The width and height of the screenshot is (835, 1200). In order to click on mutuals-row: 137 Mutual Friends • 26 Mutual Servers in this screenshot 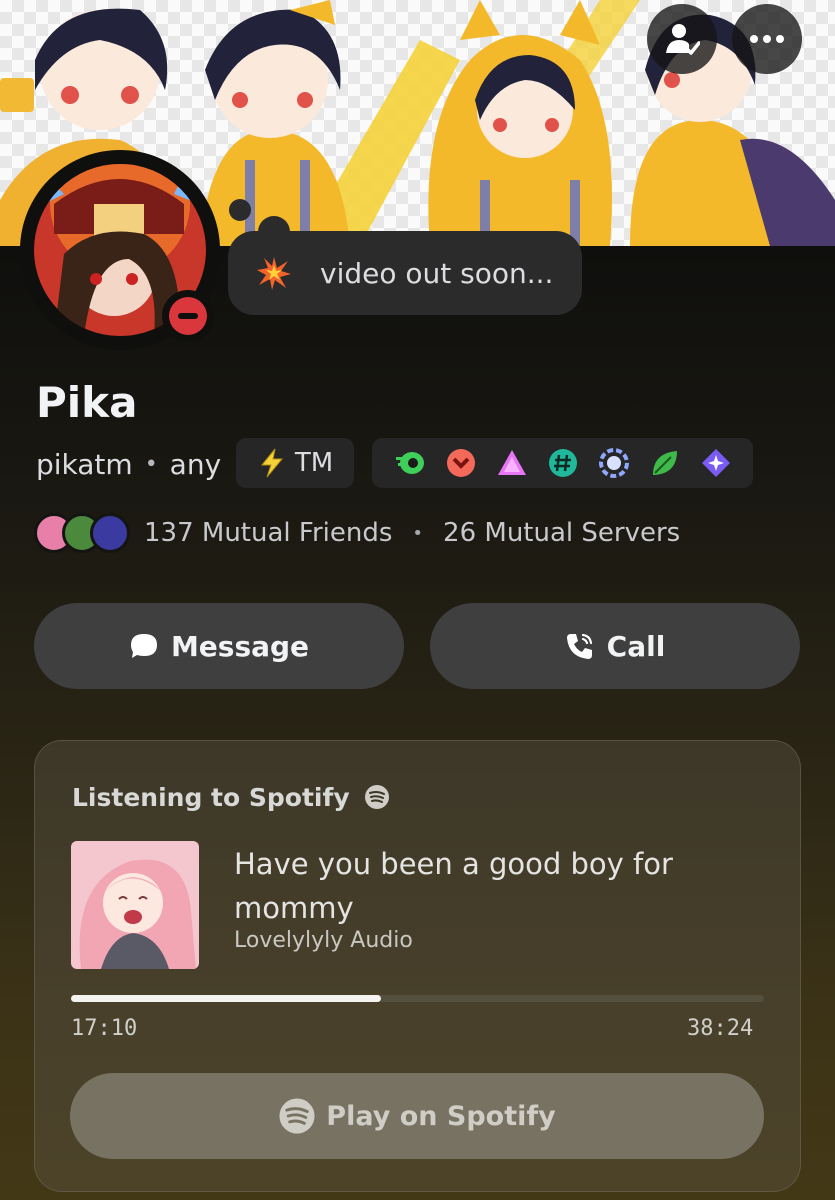, I will do `click(357, 533)`.